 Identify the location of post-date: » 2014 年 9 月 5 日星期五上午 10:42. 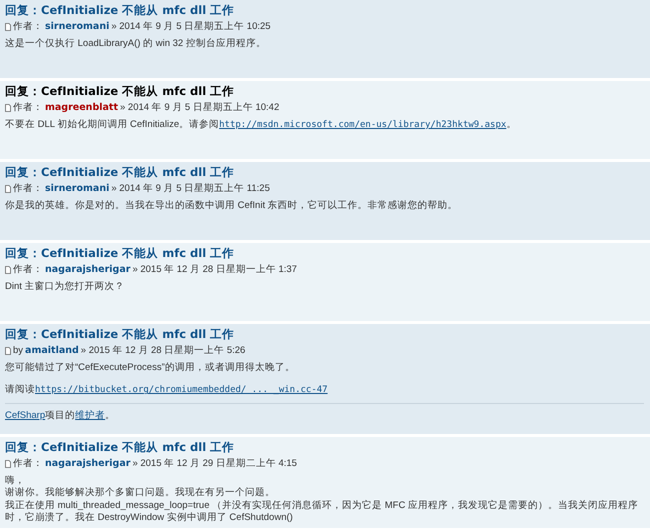
(200, 107).